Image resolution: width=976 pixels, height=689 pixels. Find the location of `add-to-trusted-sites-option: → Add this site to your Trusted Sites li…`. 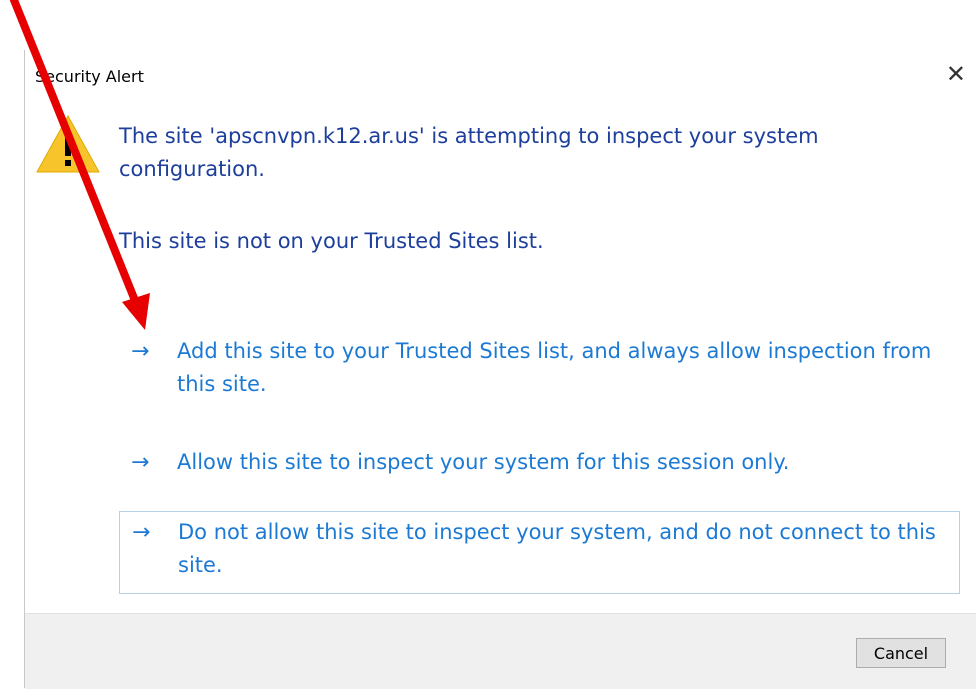

add-to-trusted-sites-option: → Add this site to your Trusted Sites li… is located at coordinates (539, 368).